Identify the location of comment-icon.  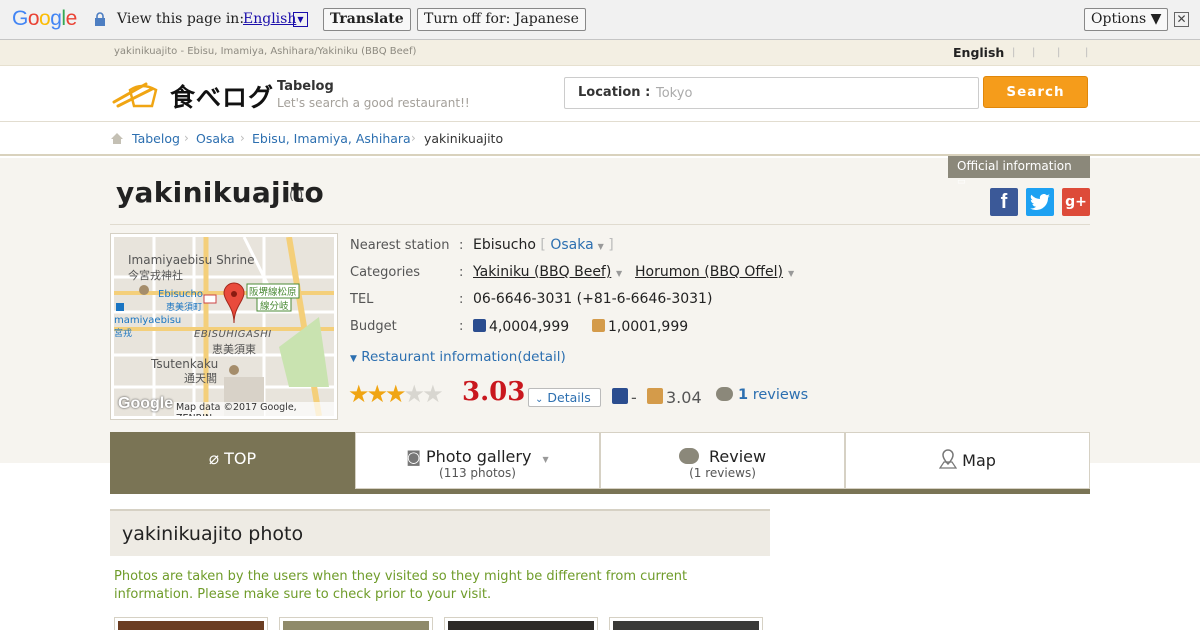
(724, 394).